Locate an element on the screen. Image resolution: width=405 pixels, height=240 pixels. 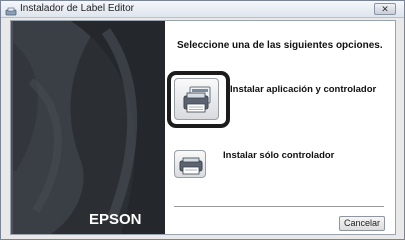
close-icon: ✕ is located at coordinates (385, 9).